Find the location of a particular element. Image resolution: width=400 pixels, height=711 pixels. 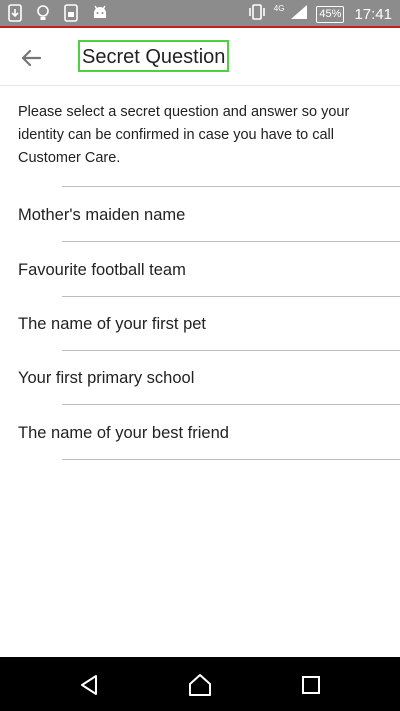

back-button is located at coordinates (31, 58).